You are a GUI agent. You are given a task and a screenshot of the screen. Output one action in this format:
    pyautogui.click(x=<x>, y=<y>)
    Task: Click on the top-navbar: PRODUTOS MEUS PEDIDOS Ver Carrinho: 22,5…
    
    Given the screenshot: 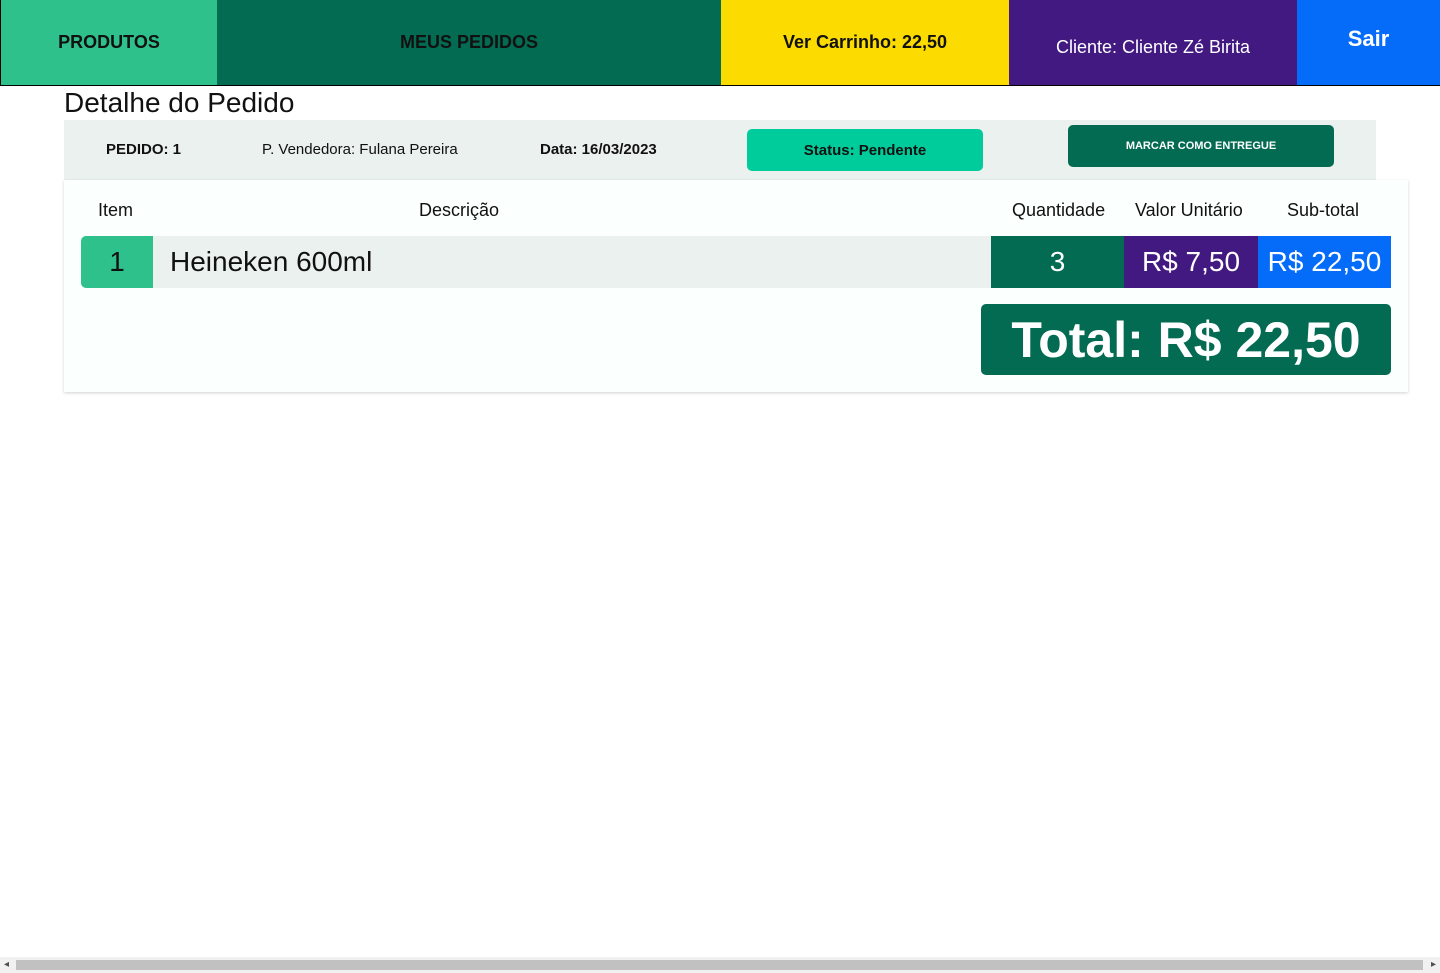 What is the action you would take?
    pyautogui.click(x=720, y=43)
    